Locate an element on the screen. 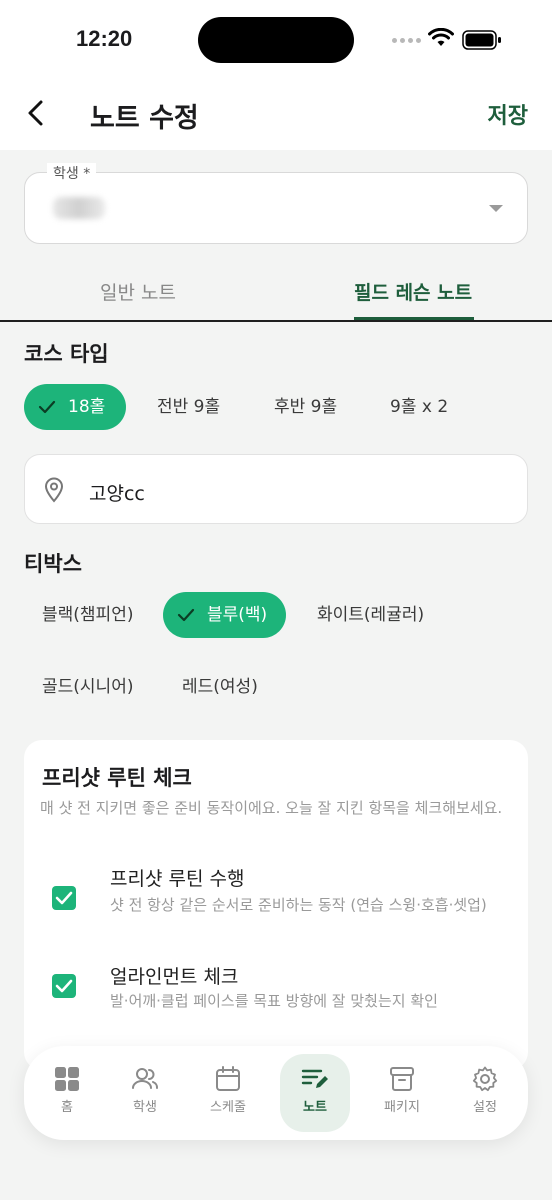 The width and height of the screenshot is (552, 1200). wifi-icon is located at coordinates (441, 37).